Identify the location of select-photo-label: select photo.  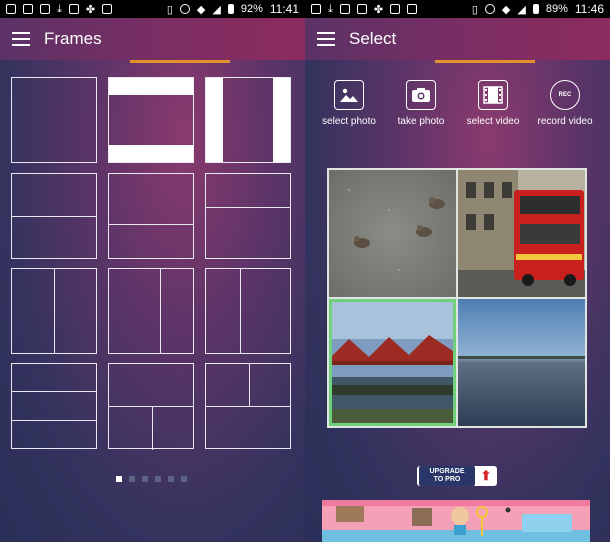
(349, 121).